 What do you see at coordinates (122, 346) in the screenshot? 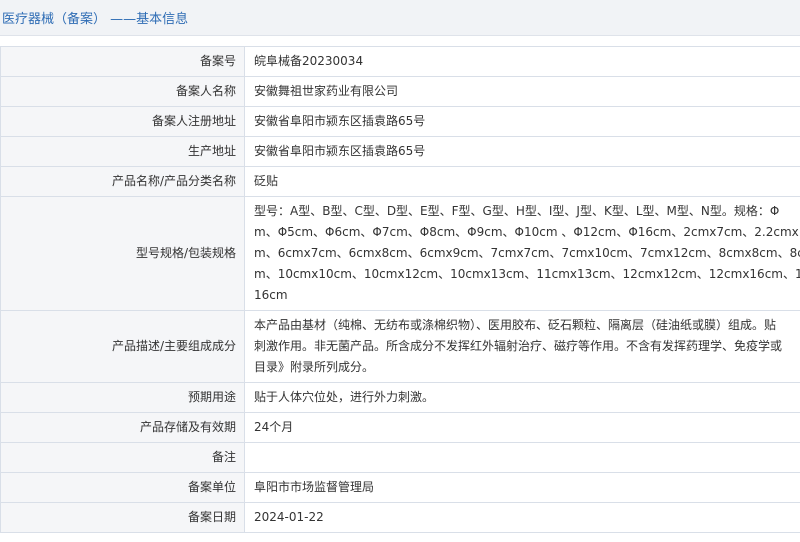
I see `product-description-label: 产品描述/主要组成成分` at bounding box center [122, 346].